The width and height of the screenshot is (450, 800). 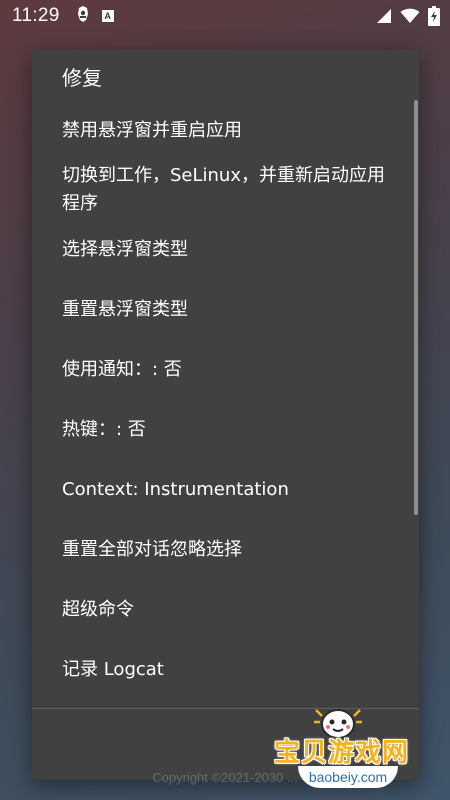 What do you see at coordinates (229, 310) in the screenshot?
I see `menu-item-reset-overlay-type: 重置悬浮窗类型` at bounding box center [229, 310].